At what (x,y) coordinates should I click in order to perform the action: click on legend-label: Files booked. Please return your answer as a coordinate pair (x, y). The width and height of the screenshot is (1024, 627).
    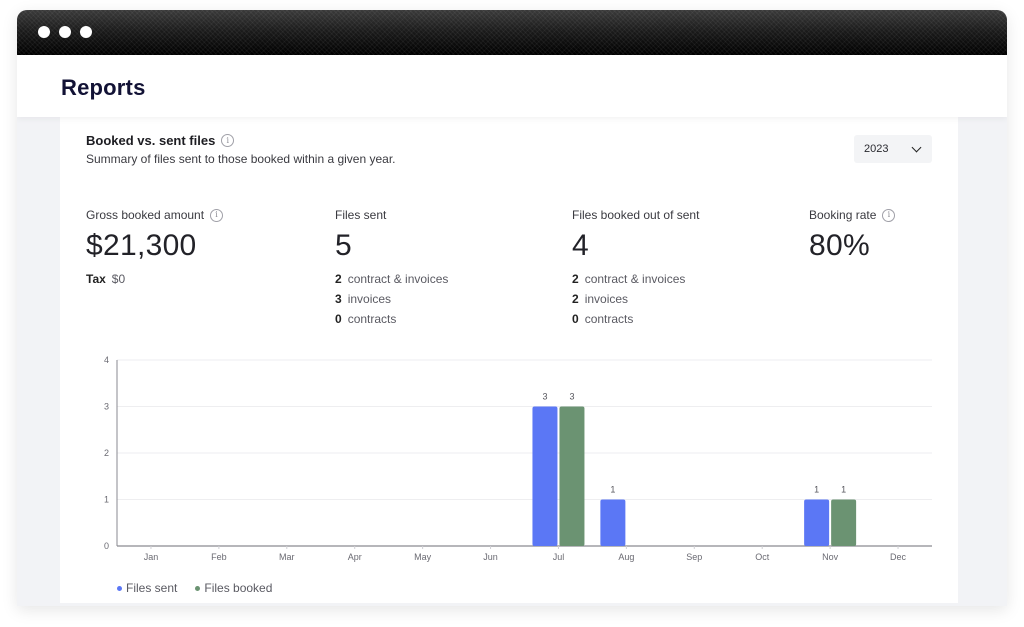
    Looking at the image, I should click on (238, 588).